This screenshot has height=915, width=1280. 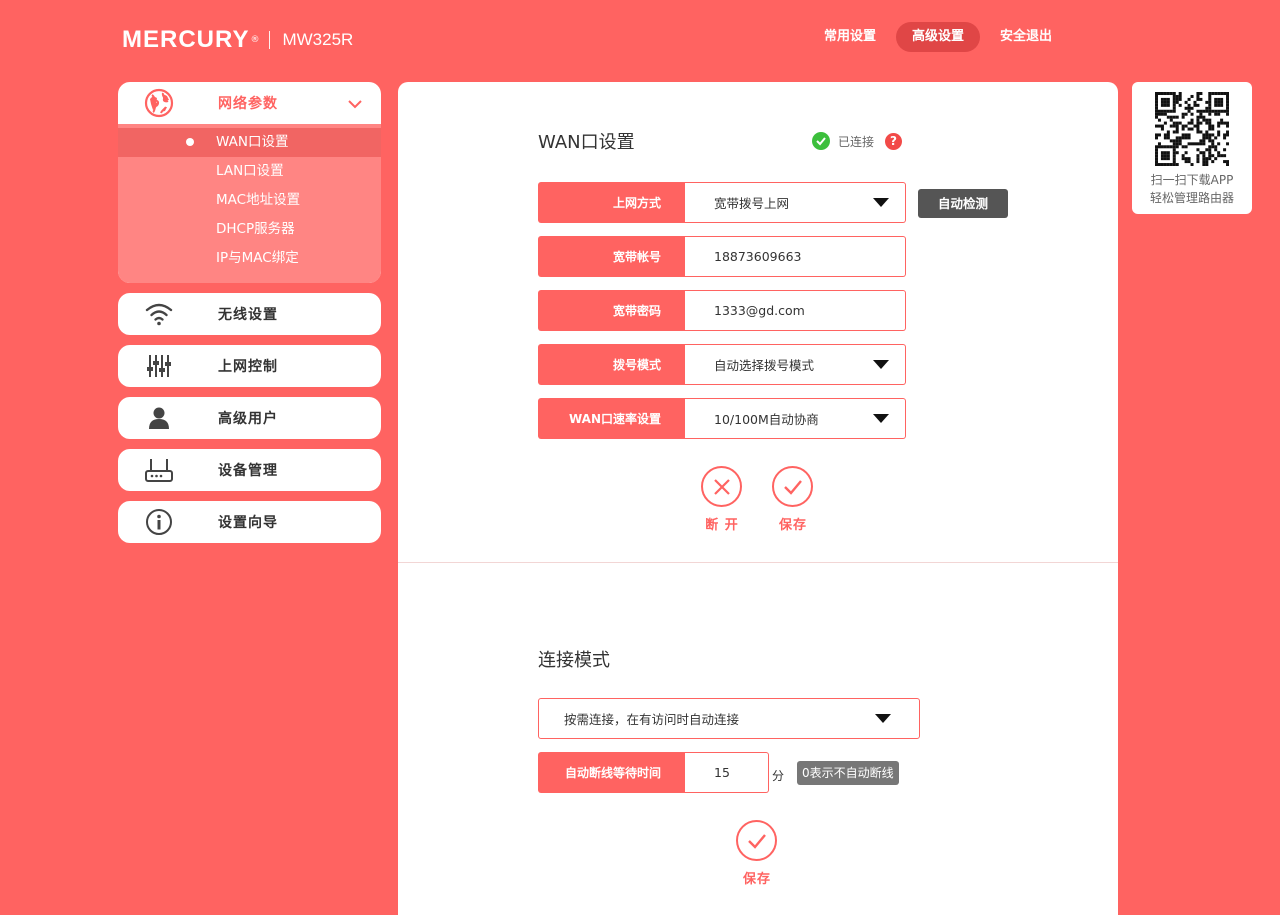 I want to click on sidebar-item-label: 设备管理, so click(x=248, y=471).